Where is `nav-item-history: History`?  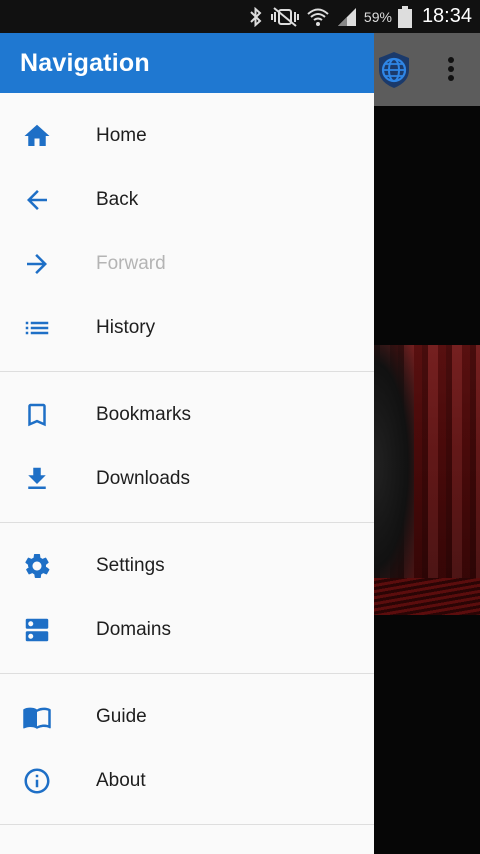
nav-item-history: History is located at coordinates (187, 328).